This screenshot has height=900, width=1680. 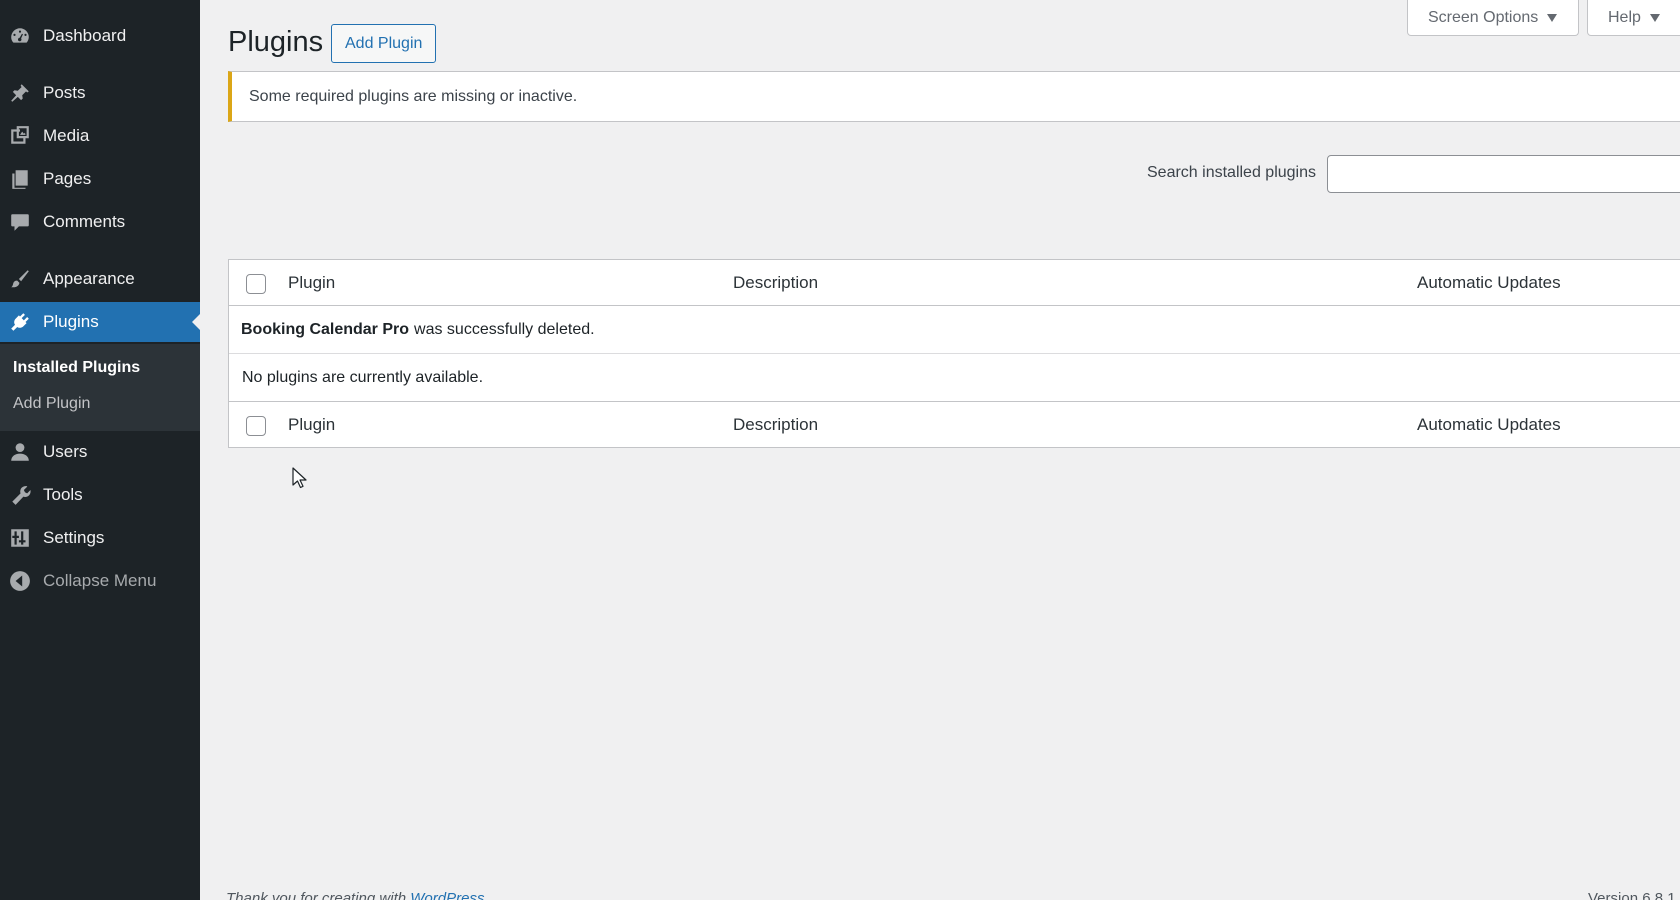 What do you see at coordinates (1489, 424) in the screenshot?
I see `column-footer-automatic-updates: Automatic Updates` at bounding box center [1489, 424].